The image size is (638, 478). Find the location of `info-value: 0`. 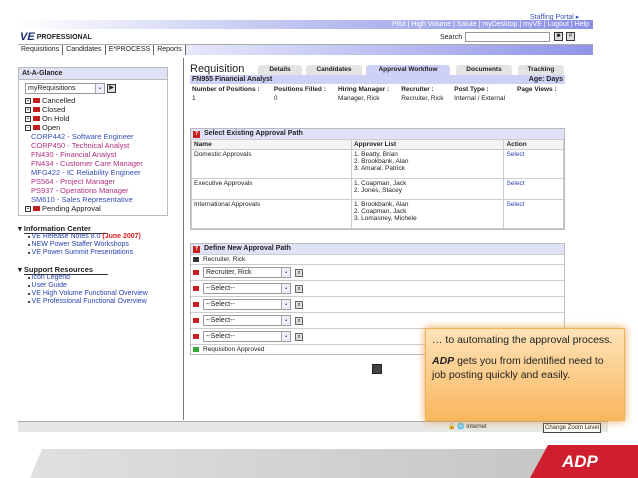

info-value: 0 is located at coordinates (275, 98).